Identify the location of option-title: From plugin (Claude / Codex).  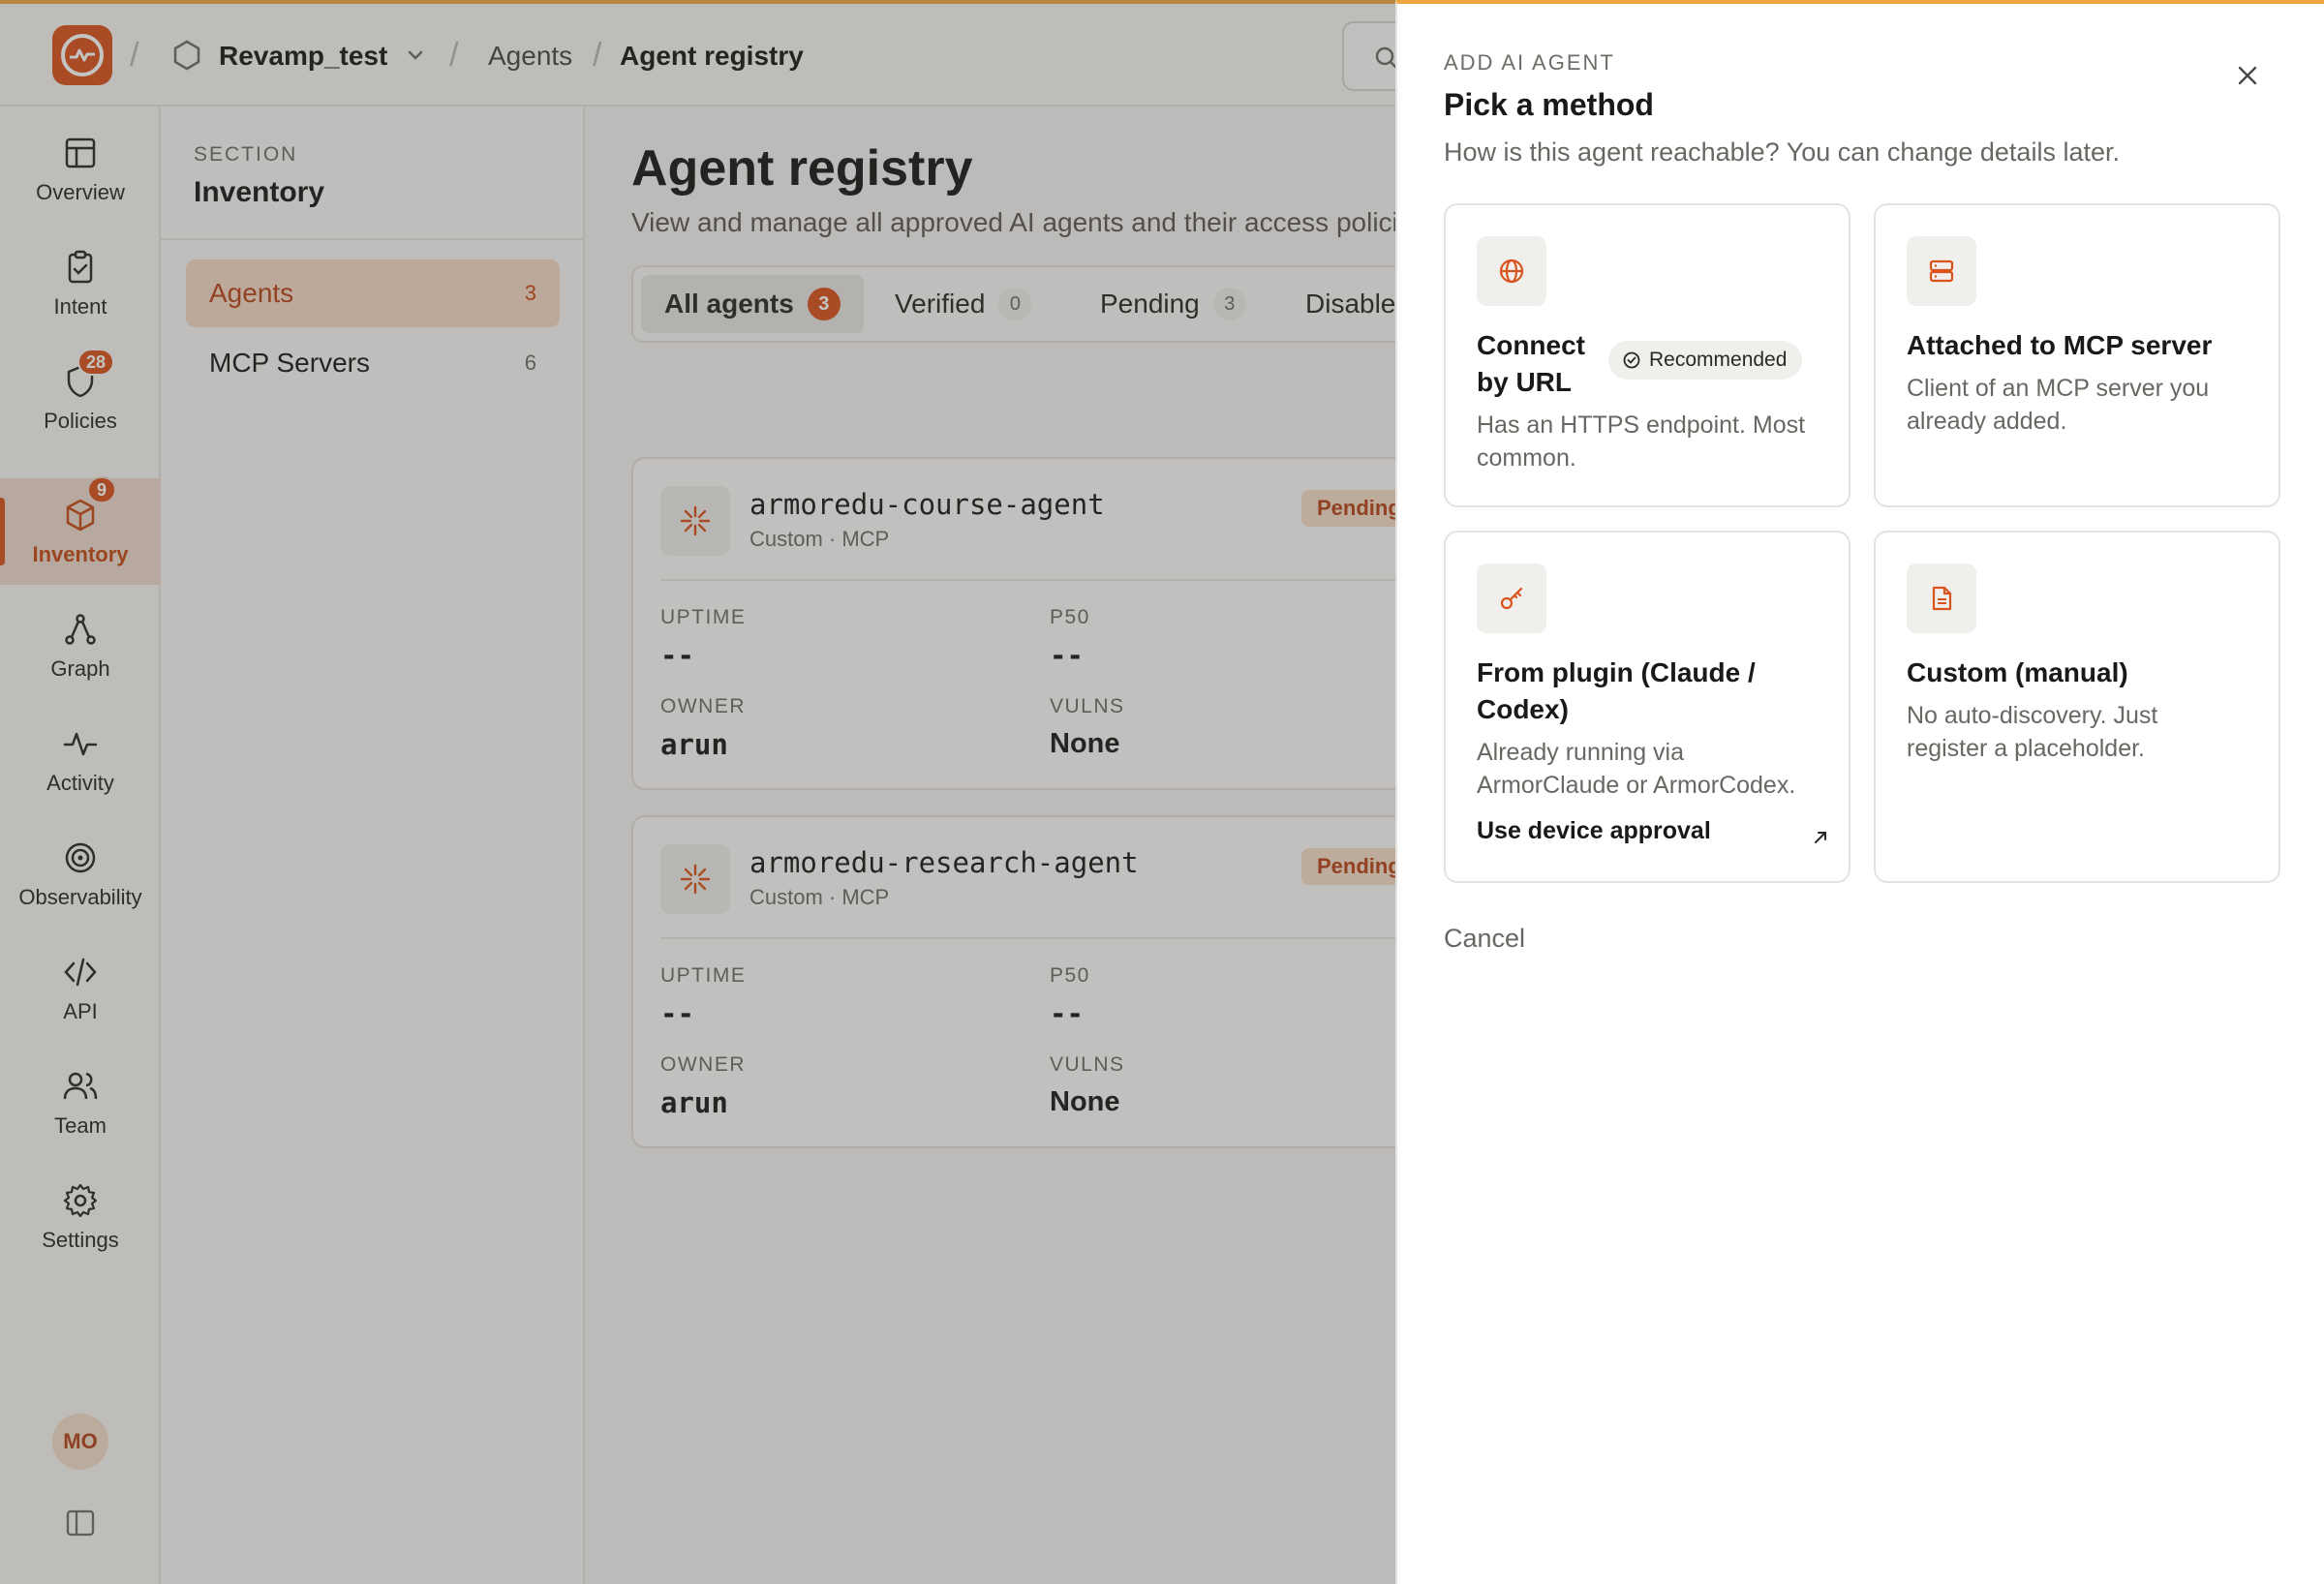
(1616, 692).